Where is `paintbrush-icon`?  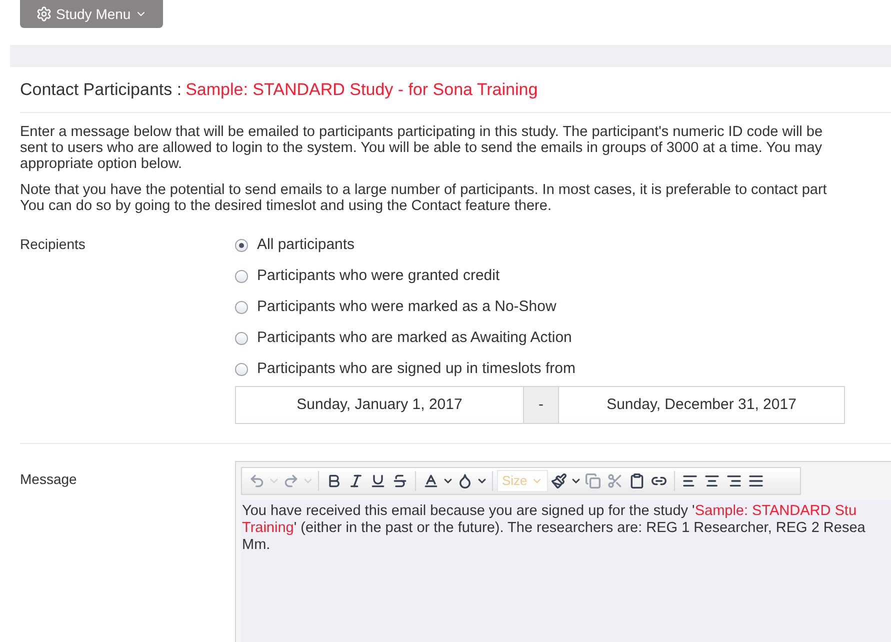 paintbrush-icon is located at coordinates (559, 481).